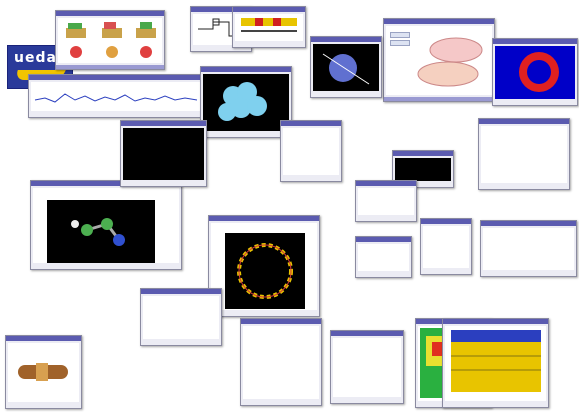  I want to click on window-mesh-surface, so click(439, 60).